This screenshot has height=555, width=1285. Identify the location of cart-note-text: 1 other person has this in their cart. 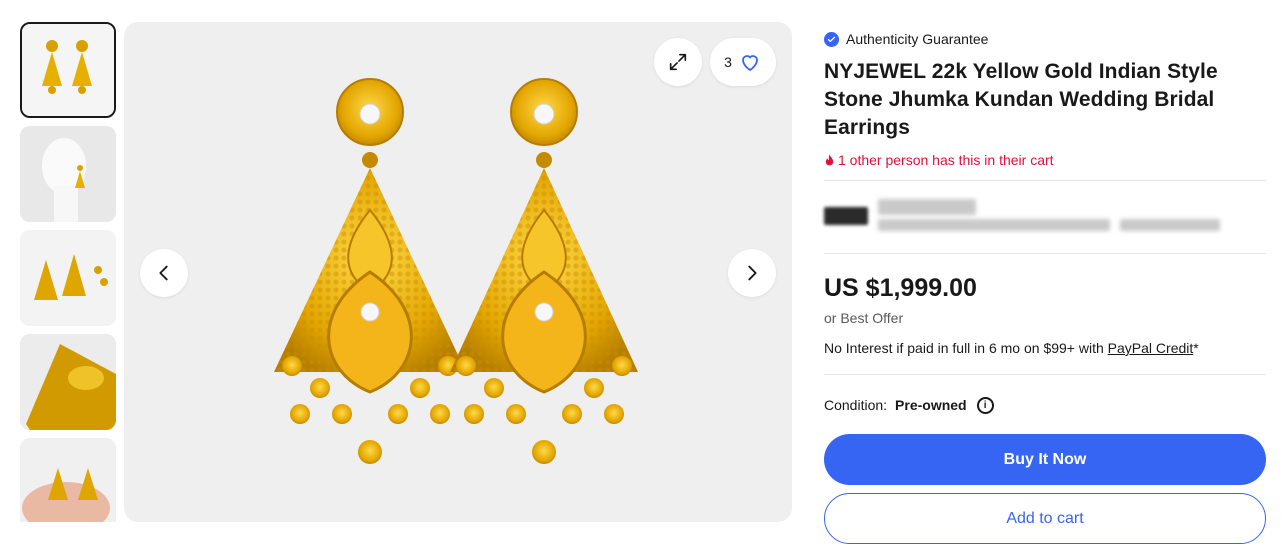
(946, 160).